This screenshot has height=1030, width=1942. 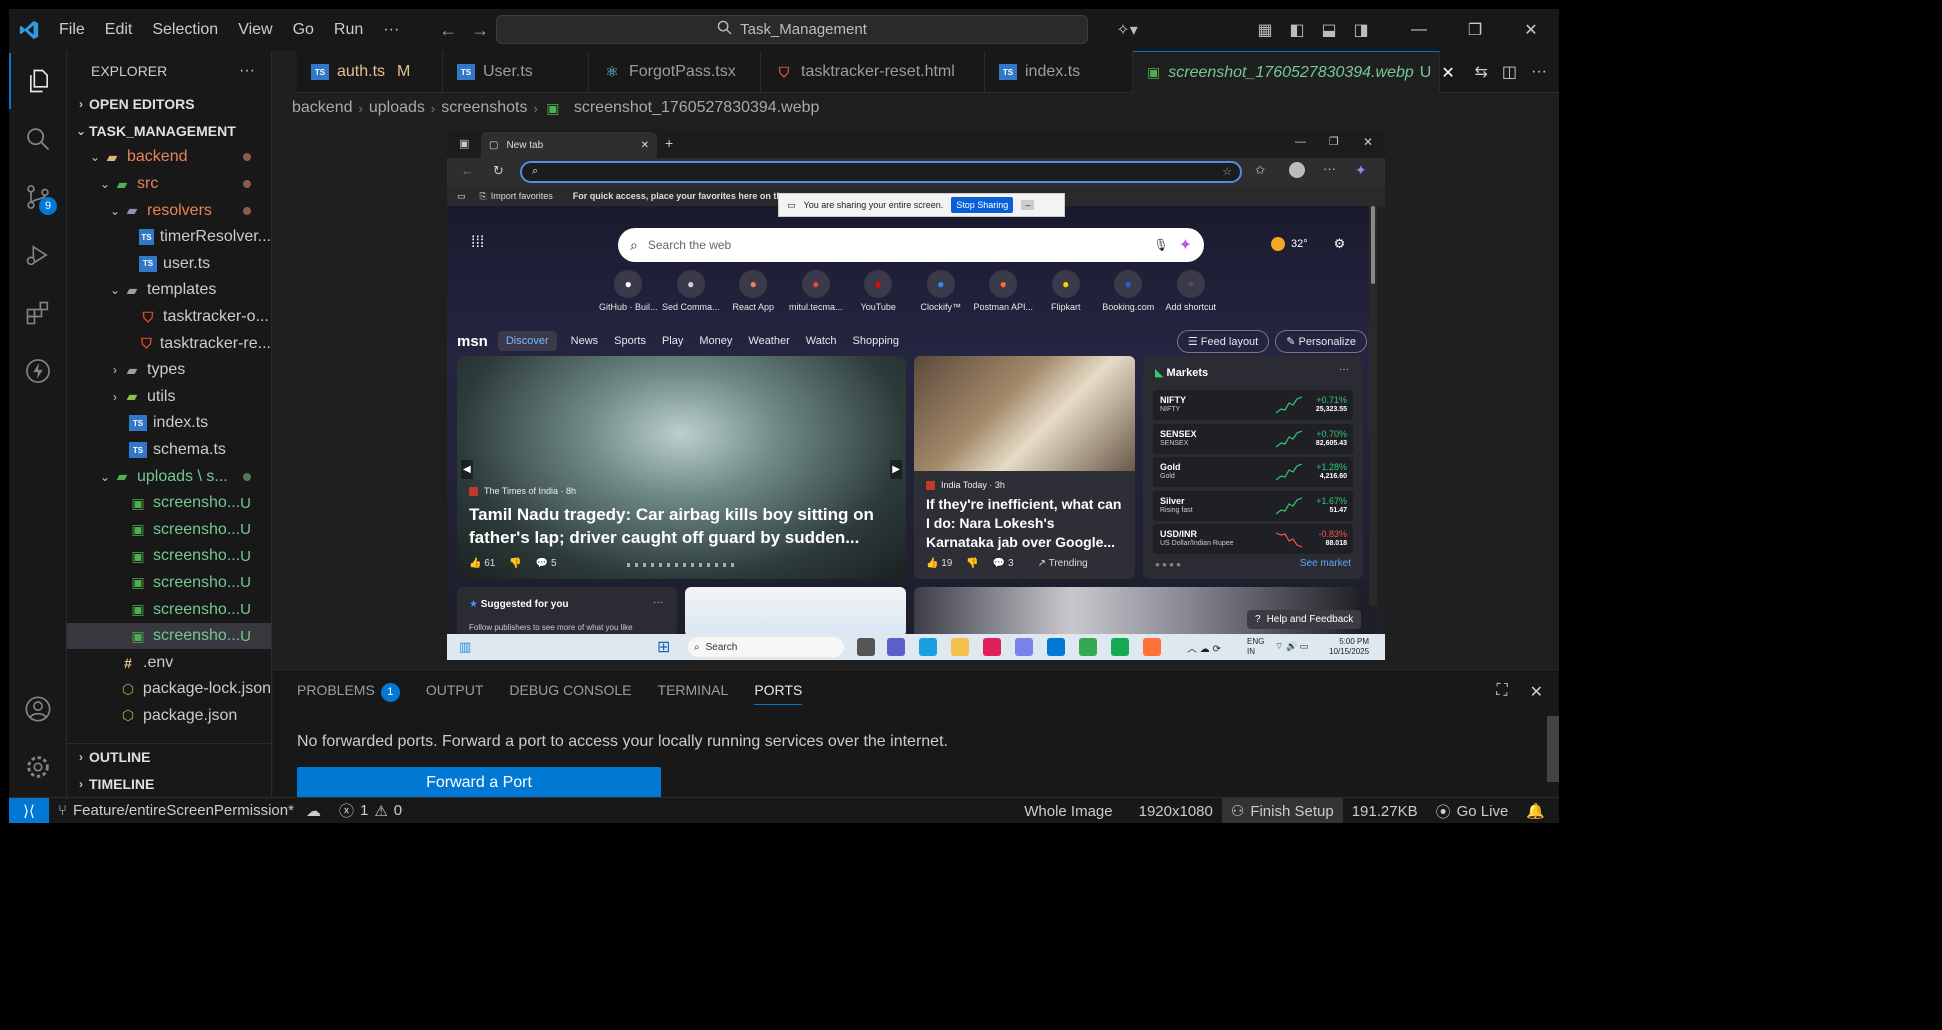 I want to click on copilot-icon: ✧▾, so click(x=1127, y=30).